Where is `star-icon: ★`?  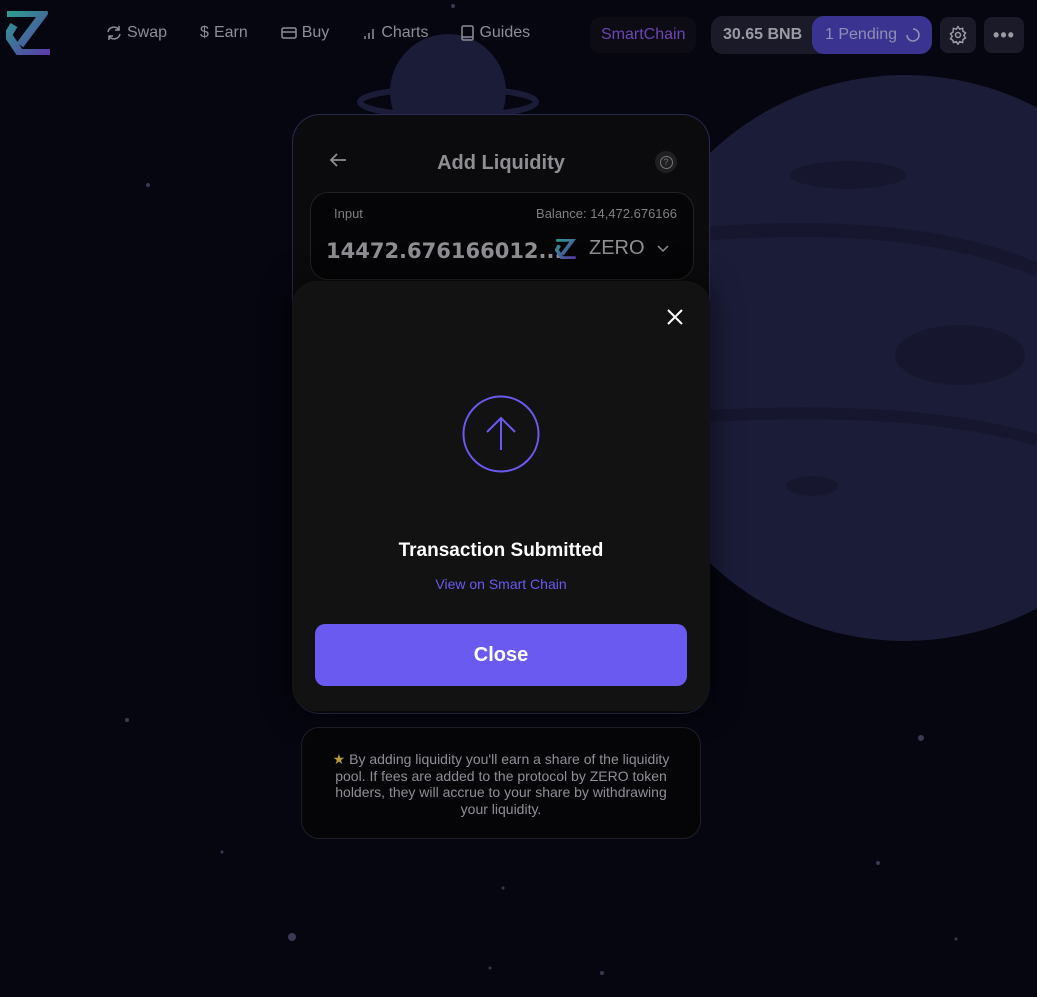
star-icon: ★ is located at coordinates (339, 759).